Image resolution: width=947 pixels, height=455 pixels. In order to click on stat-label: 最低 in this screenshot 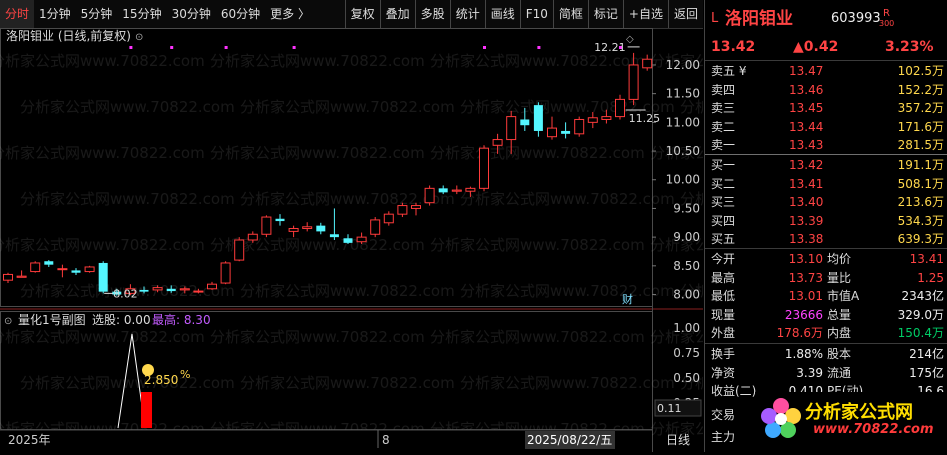, I will do `click(723, 296)`.